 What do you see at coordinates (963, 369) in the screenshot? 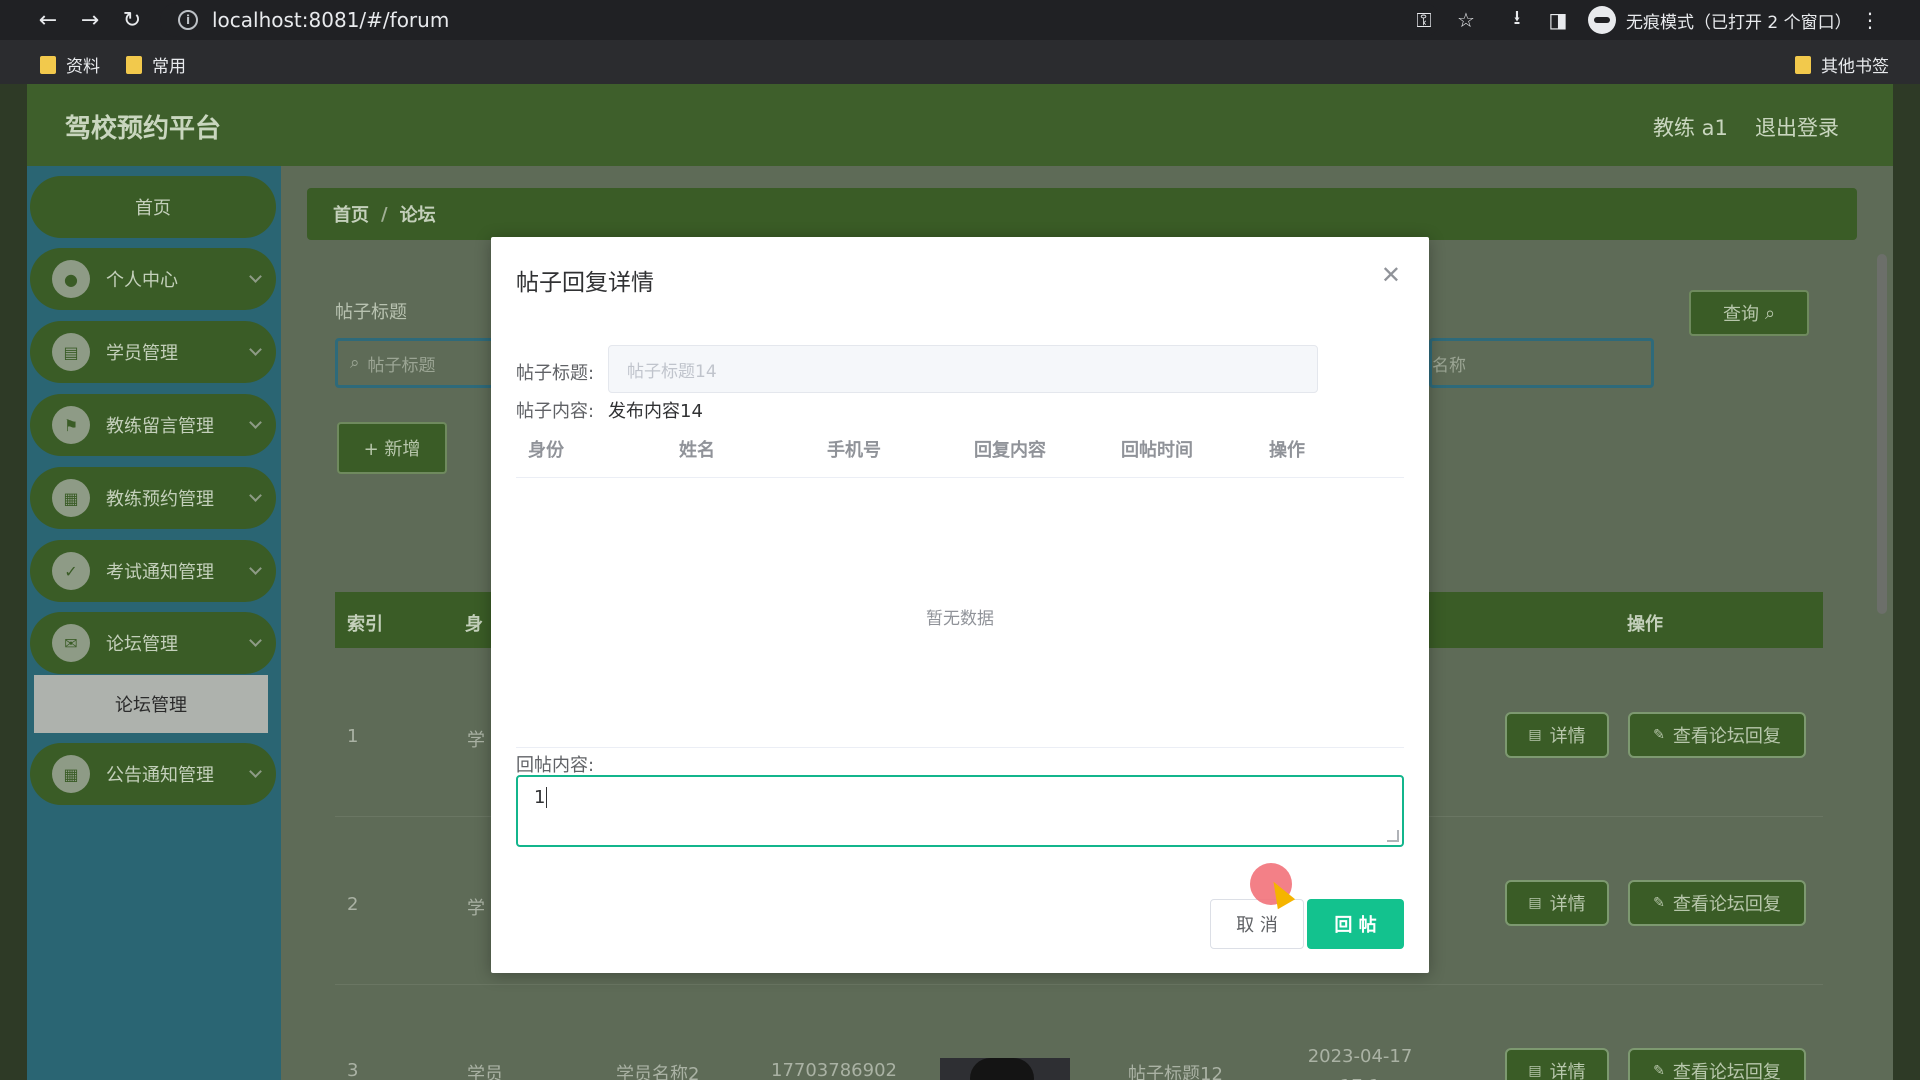
I see `post-title-field: 帖子标题14` at bounding box center [963, 369].